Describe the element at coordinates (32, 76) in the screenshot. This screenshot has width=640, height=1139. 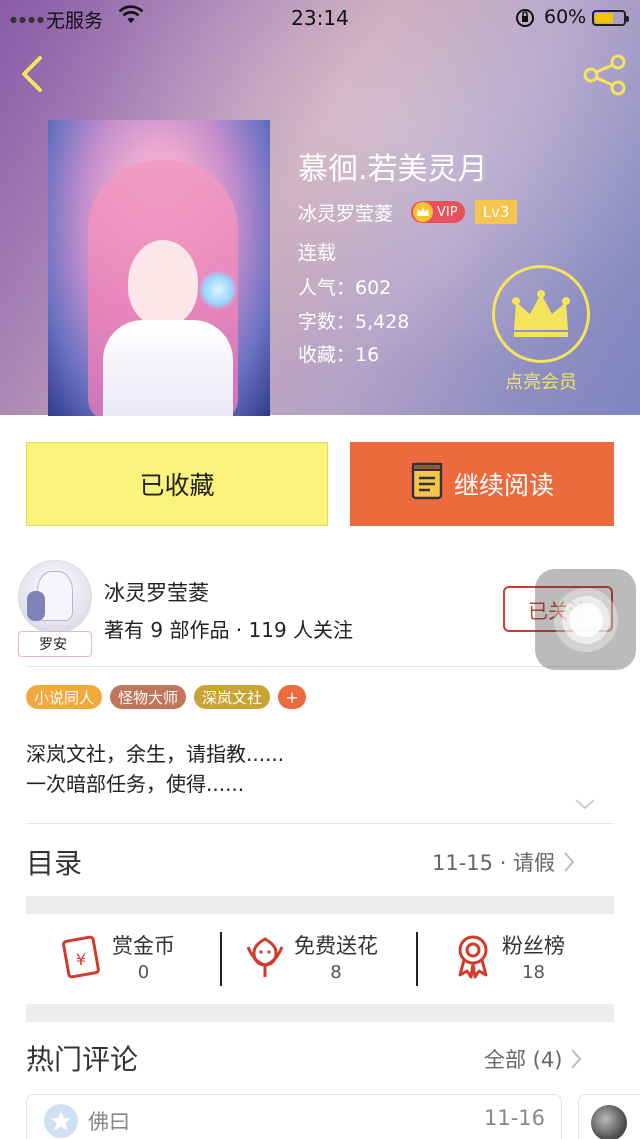
I see `back-chevron-icon` at that location.